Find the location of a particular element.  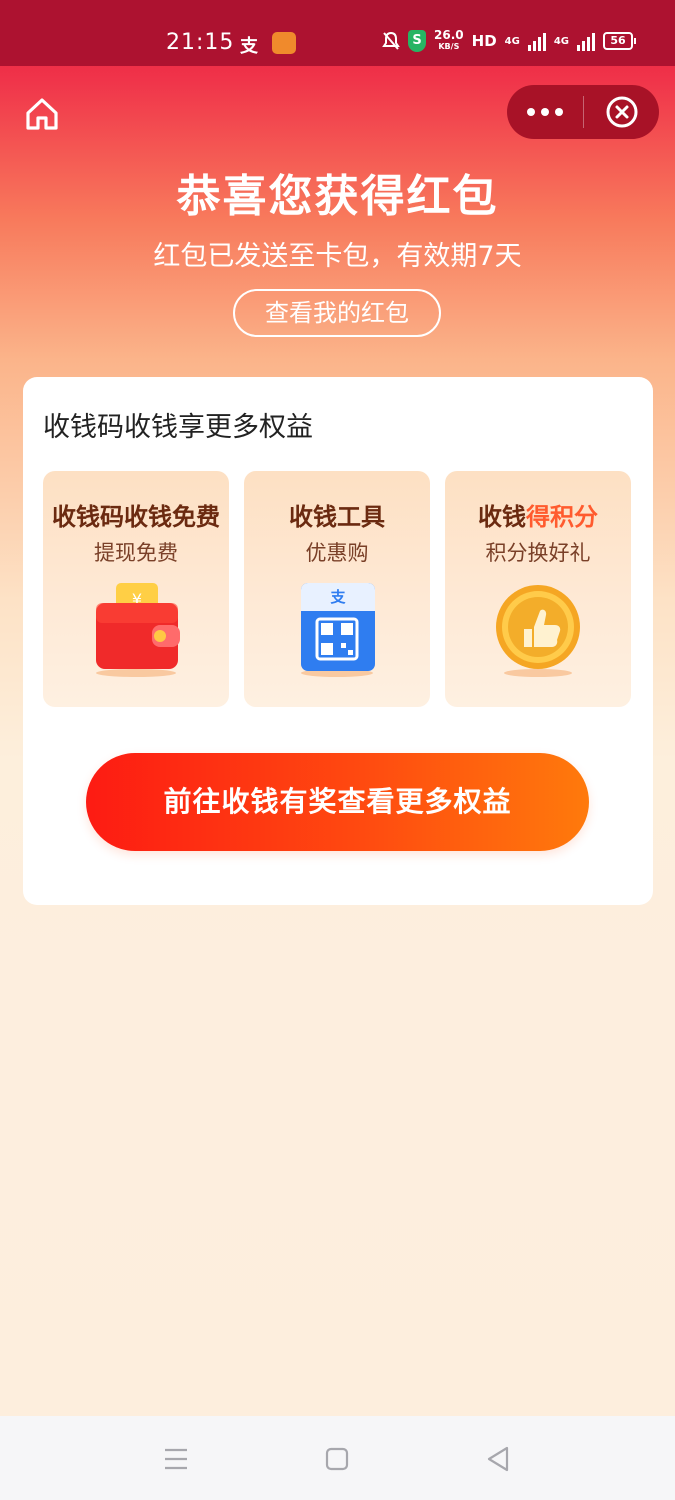

tile-heading: 收钱得积分 is located at coordinates (538, 517).